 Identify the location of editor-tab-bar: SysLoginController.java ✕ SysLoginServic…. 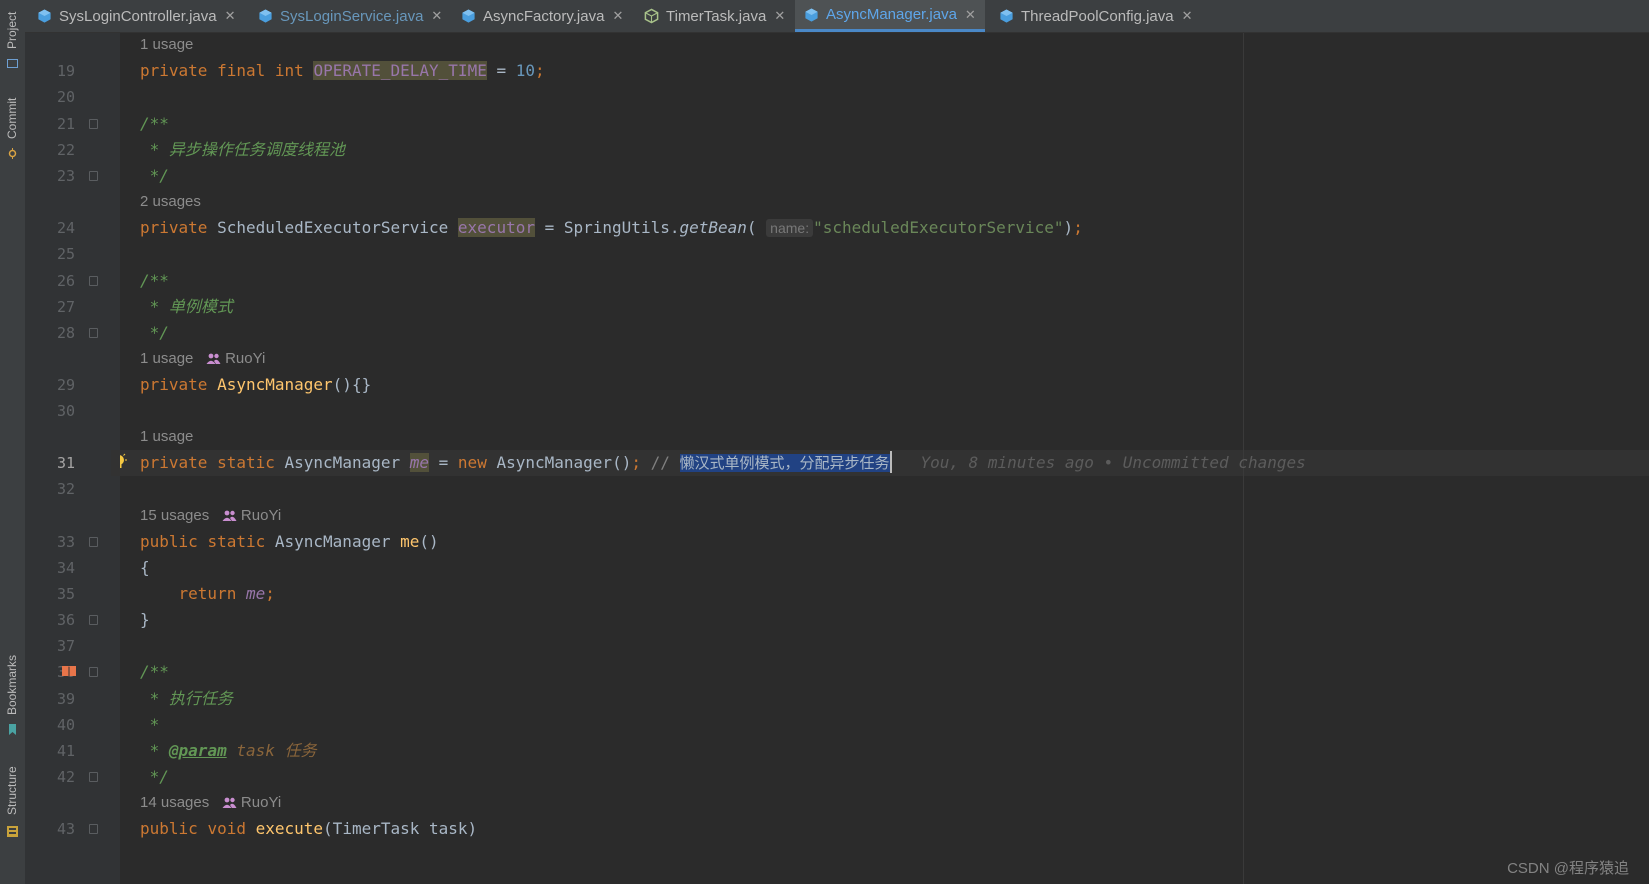
(837, 16).